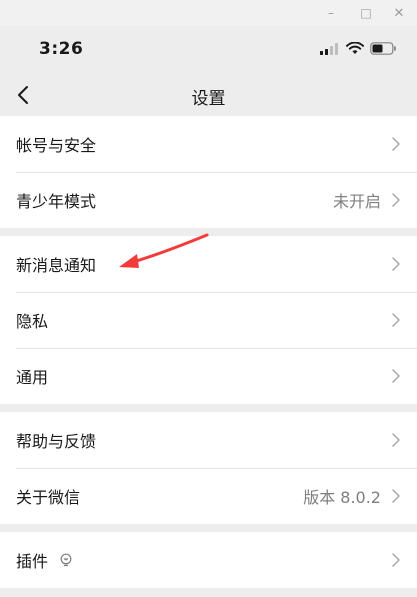 The image size is (417, 597). Describe the element at coordinates (331, 13) in the screenshot. I see `minimize-button: –` at that location.